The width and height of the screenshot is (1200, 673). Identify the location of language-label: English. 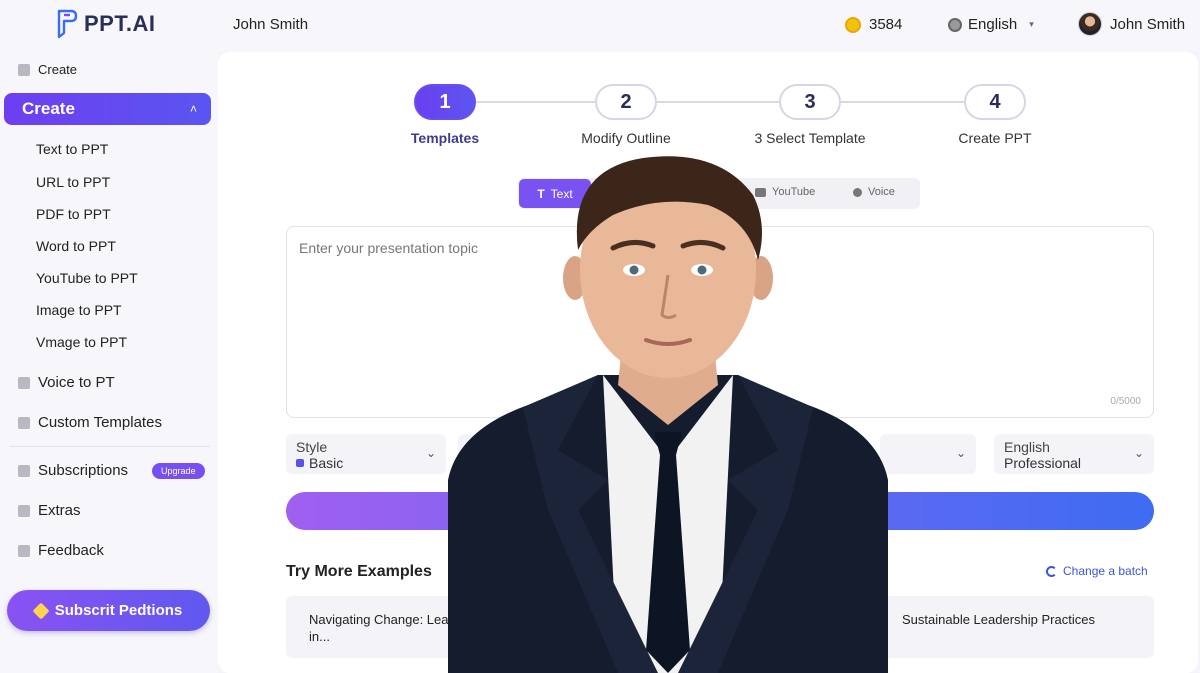
(993, 24).